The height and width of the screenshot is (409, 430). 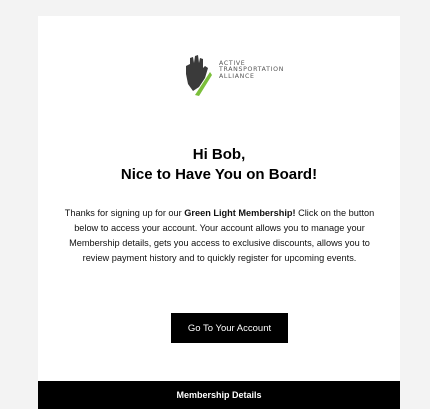 I want to click on logo-wordmark: ACTIVE TRANSPORTATION ALLIANCE, so click(x=251, y=70).